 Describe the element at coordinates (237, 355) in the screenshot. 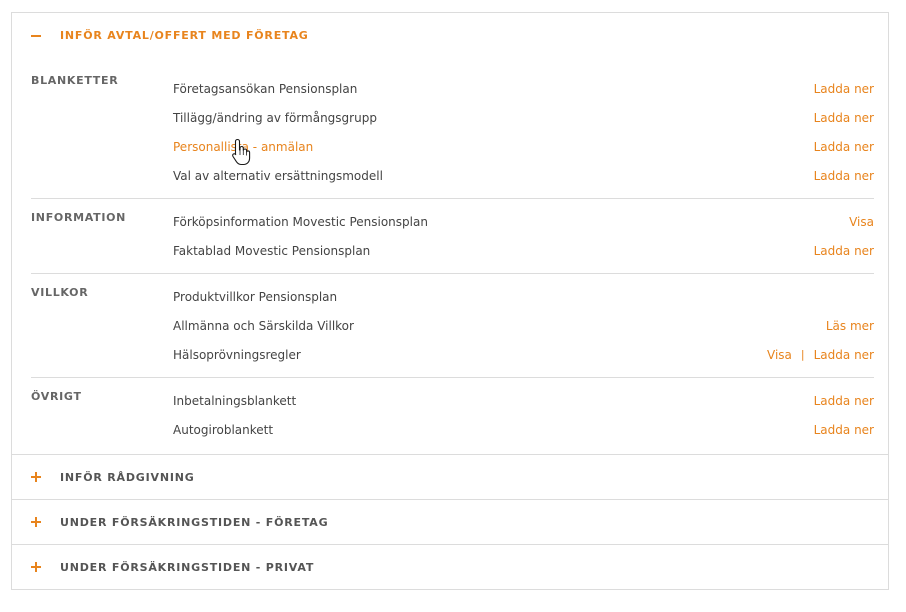

I see `document-name: Hälsoprövningsregler` at that location.